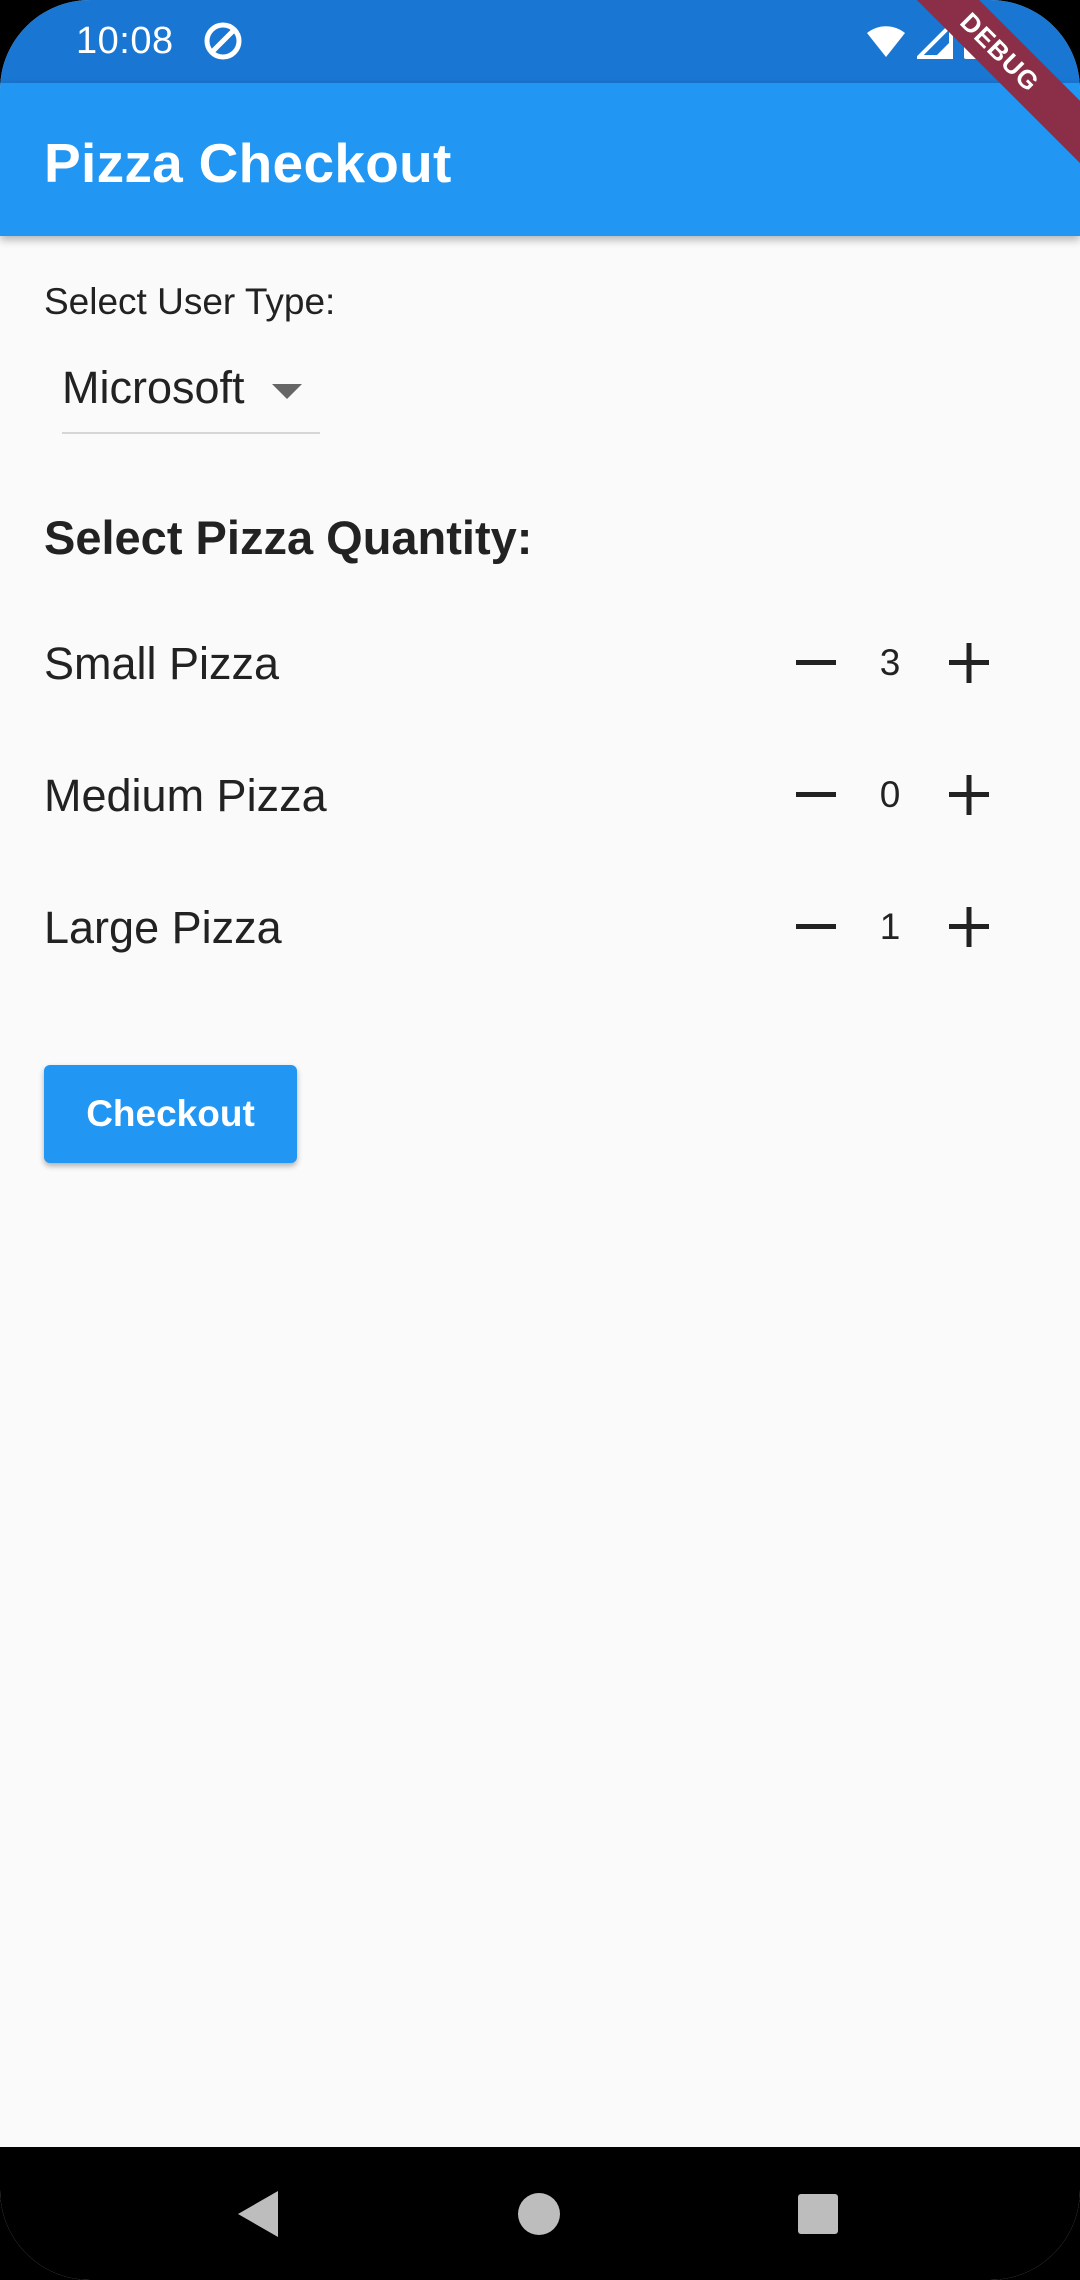 Image resolution: width=1080 pixels, height=2280 pixels. What do you see at coordinates (163, 927) in the screenshot?
I see `pizza-label: Large Pizza` at bounding box center [163, 927].